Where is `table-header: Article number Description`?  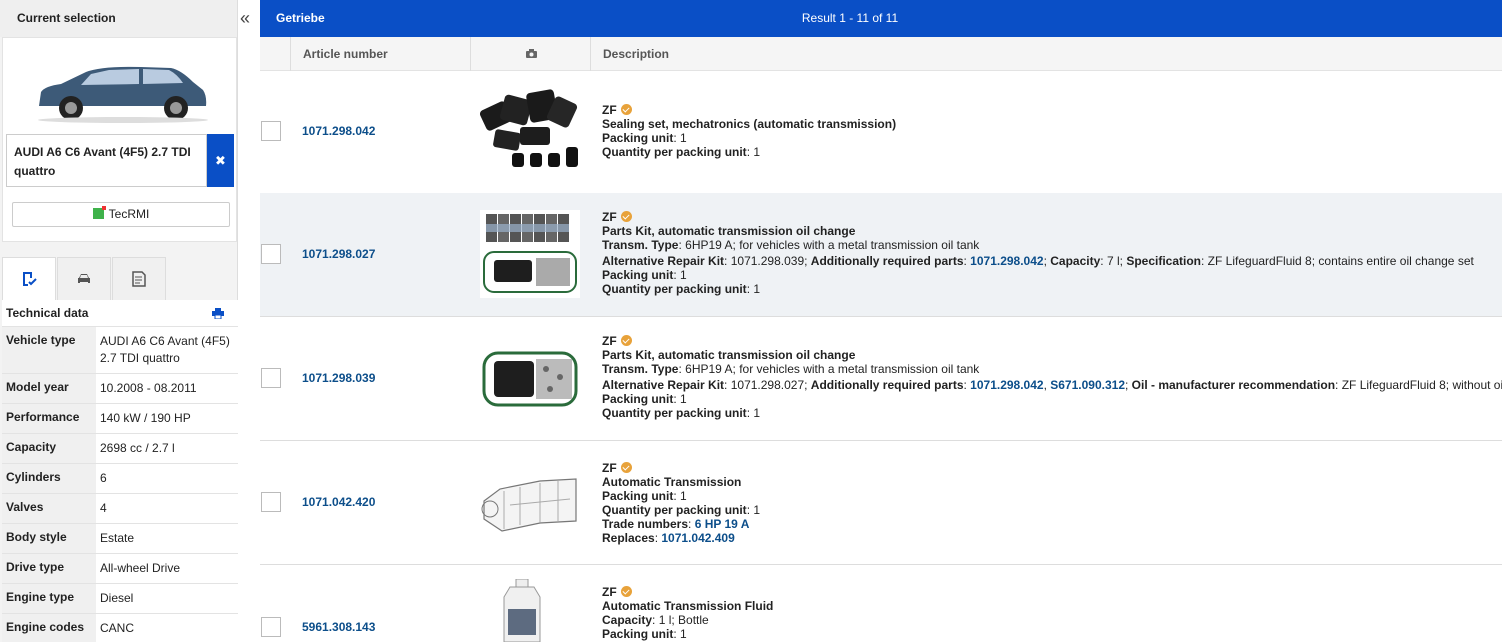
table-header: Article number Description is located at coordinates (881, 54).